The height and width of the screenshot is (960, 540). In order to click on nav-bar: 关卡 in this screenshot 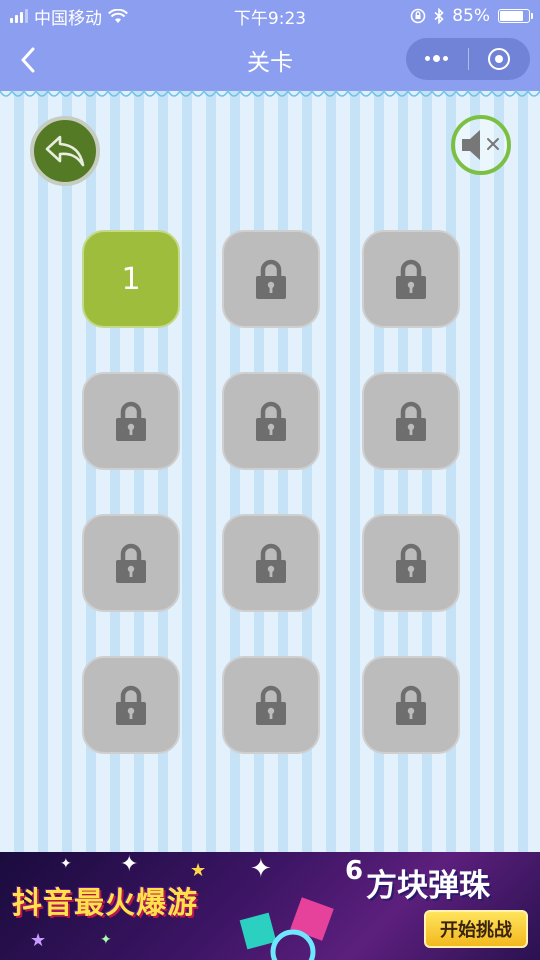, I will do `click(270, 60)`.